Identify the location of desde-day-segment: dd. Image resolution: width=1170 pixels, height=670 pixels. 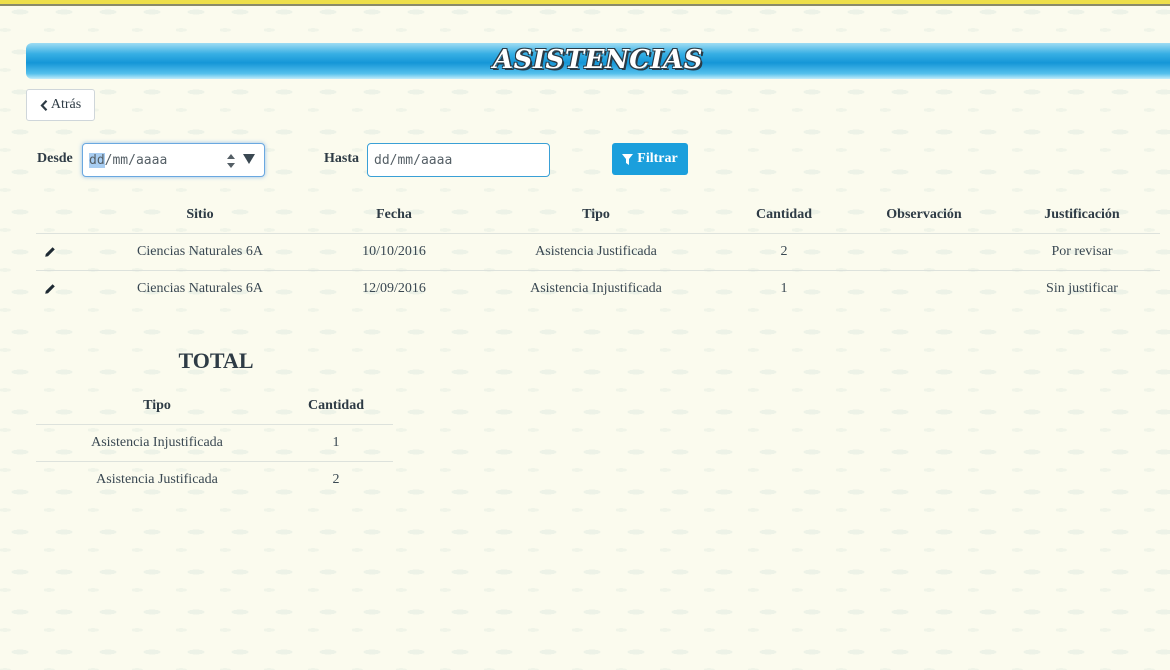
(97, 160).